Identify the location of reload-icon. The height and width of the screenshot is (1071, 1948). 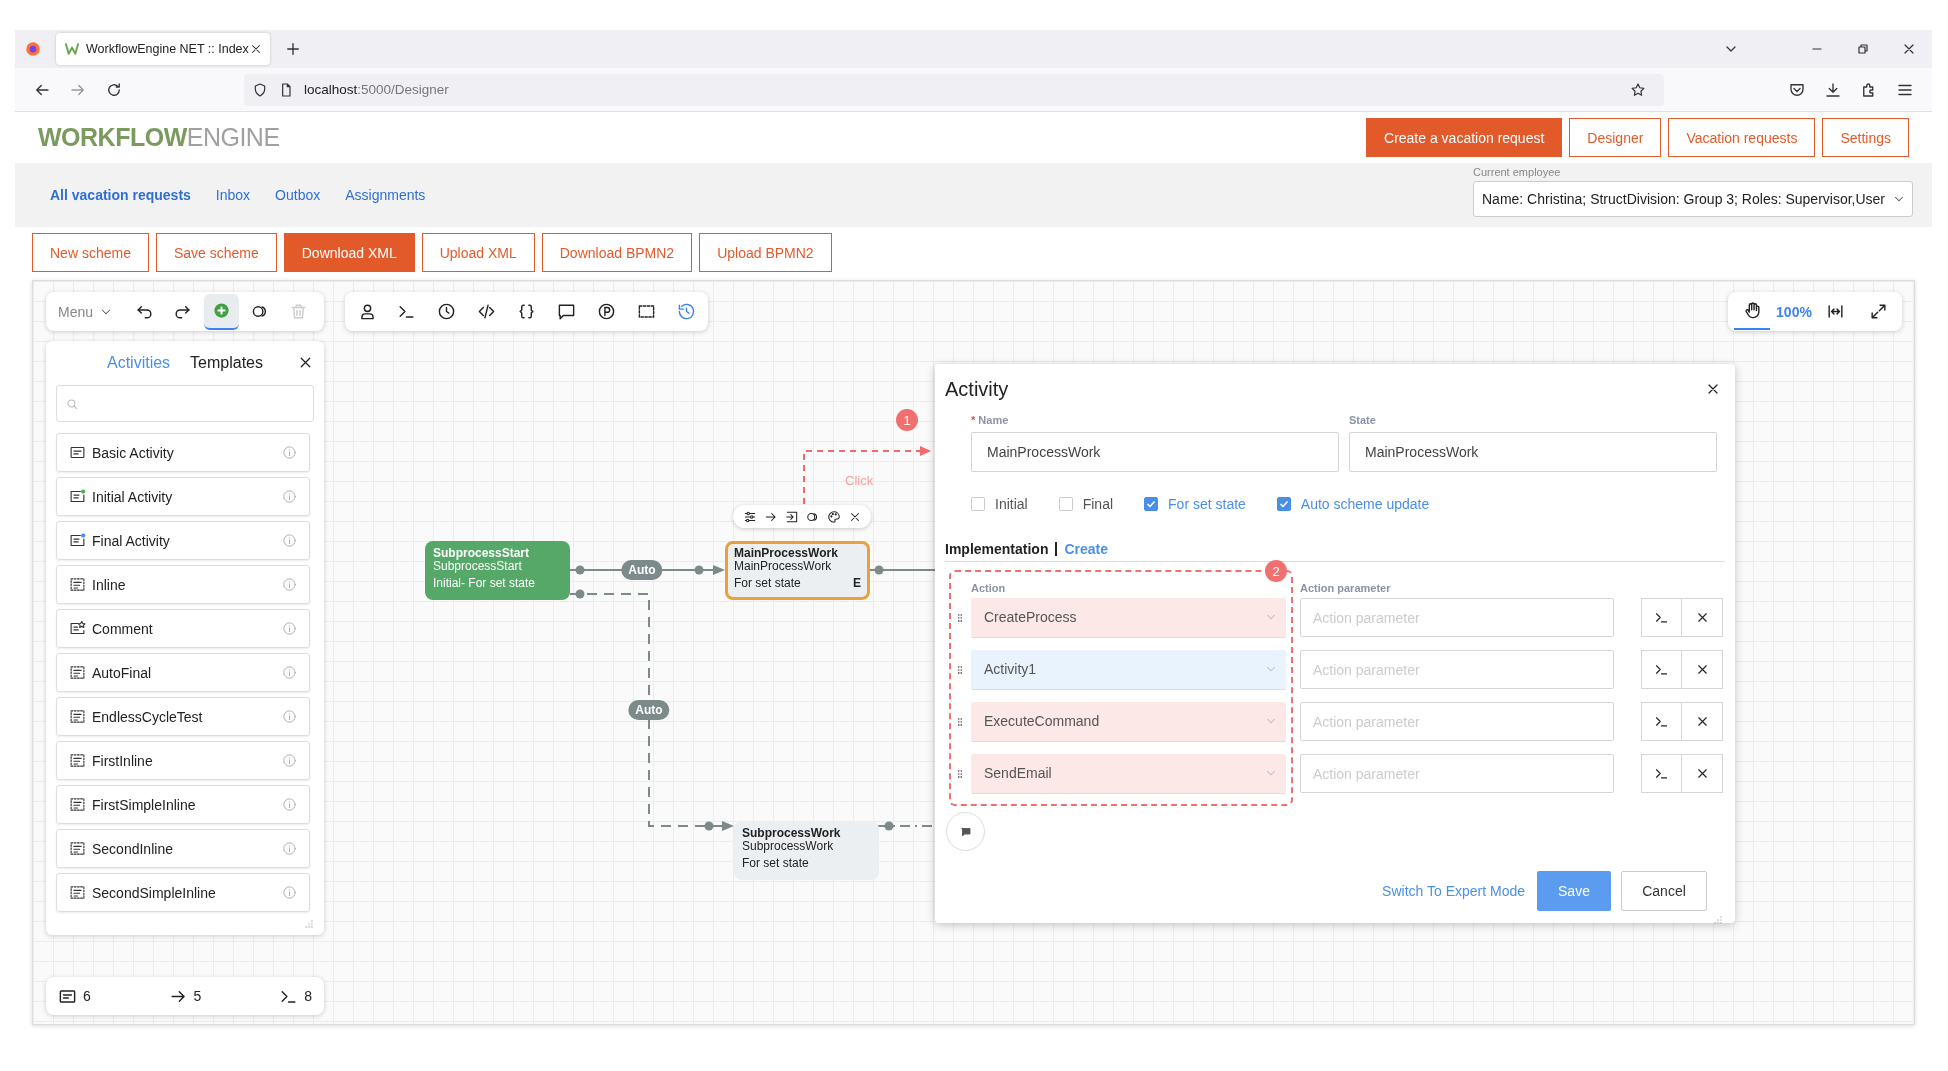
(114, 89).